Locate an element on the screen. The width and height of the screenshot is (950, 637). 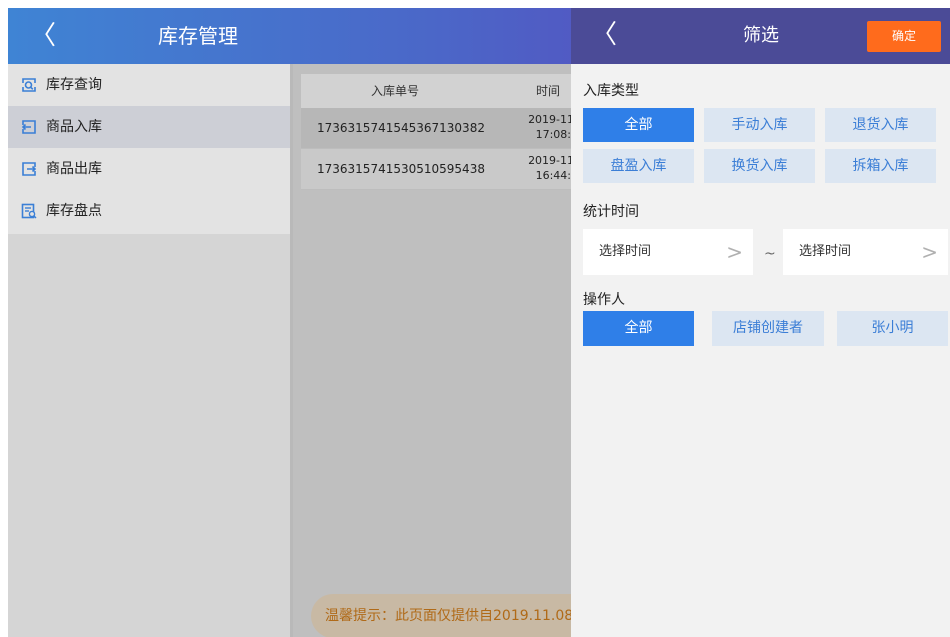
time-cell-time: 17:08:57 is located at coordinates (554, 134).